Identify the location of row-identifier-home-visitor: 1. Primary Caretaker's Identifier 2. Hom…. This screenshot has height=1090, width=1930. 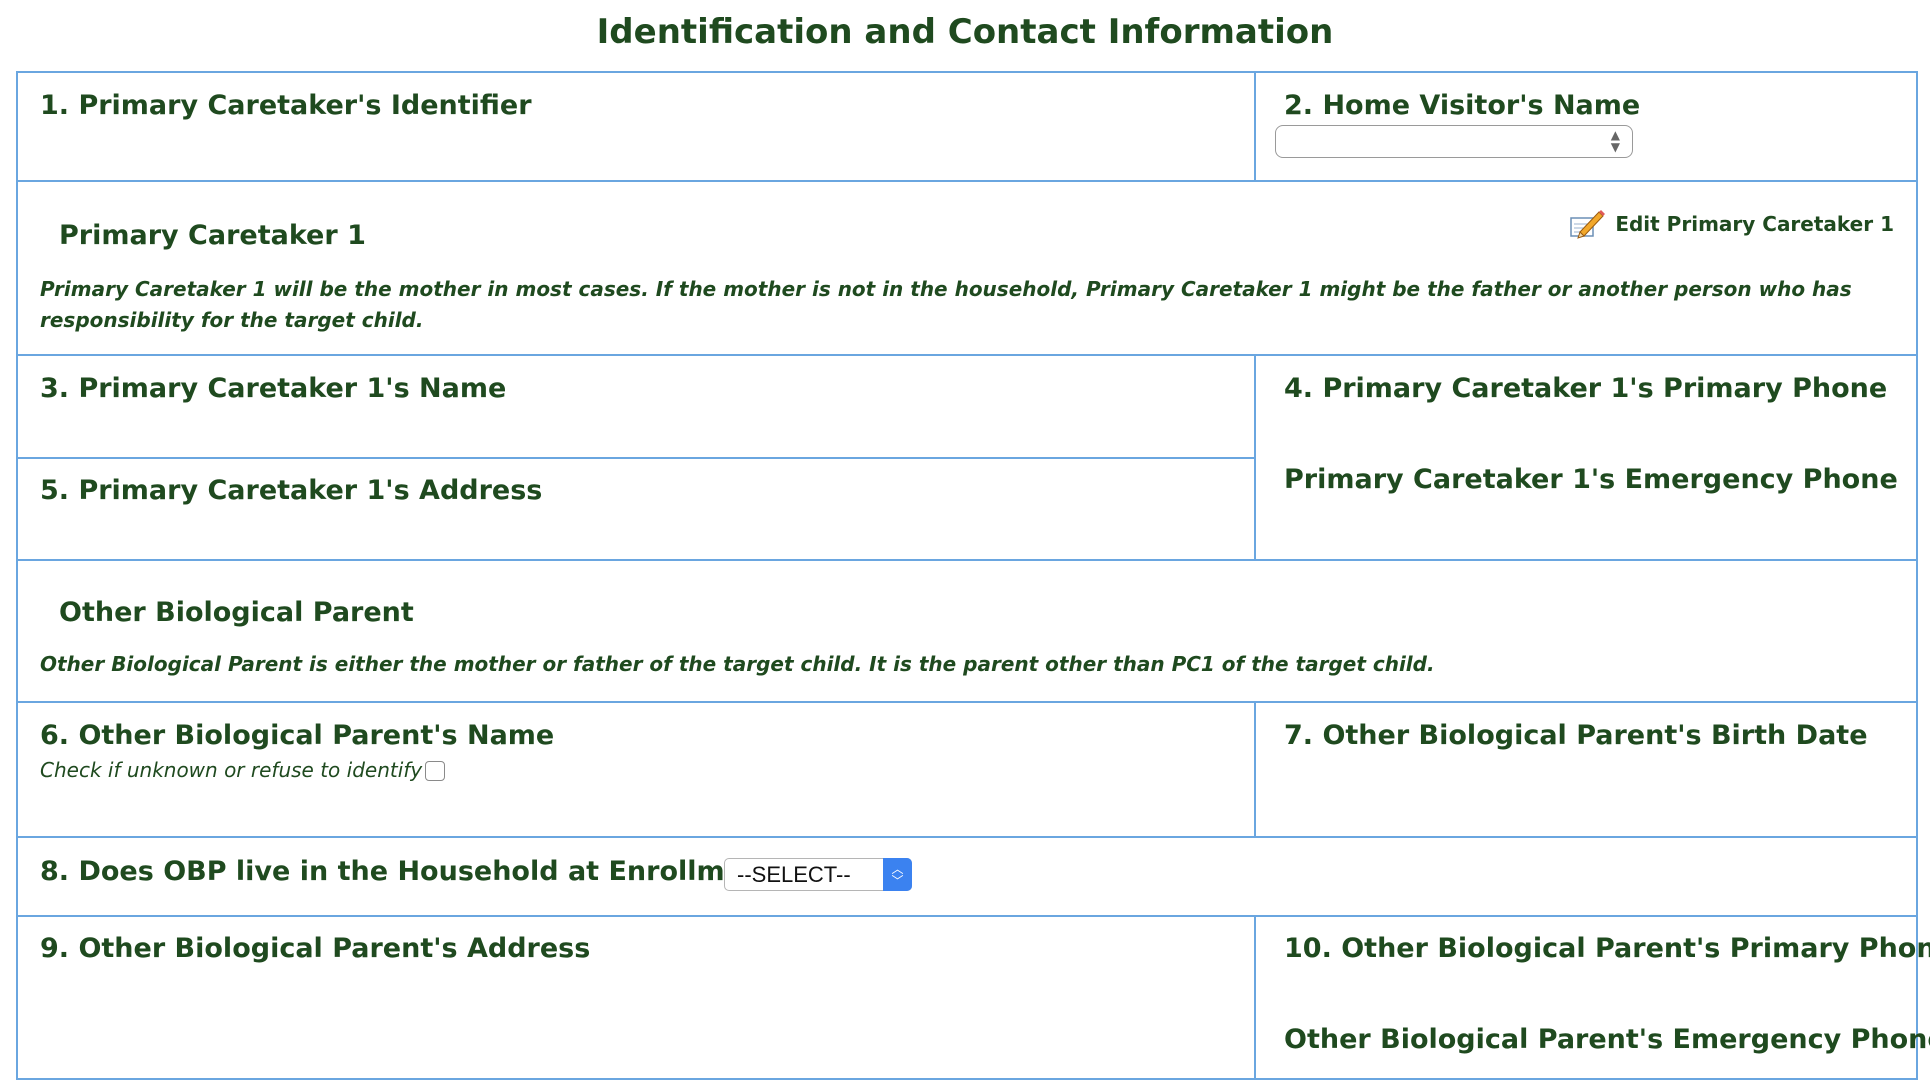
(967, 126).